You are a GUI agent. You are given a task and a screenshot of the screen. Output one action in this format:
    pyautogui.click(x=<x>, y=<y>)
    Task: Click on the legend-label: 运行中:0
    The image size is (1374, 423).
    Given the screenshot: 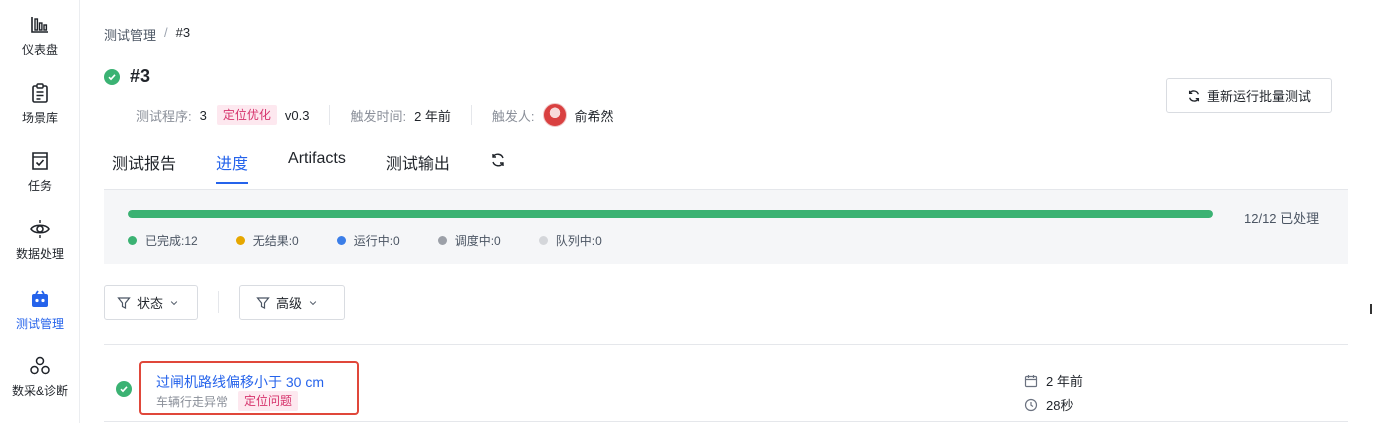 What is the action you would take?
    pyautogui.click(x=376, y=241)
    